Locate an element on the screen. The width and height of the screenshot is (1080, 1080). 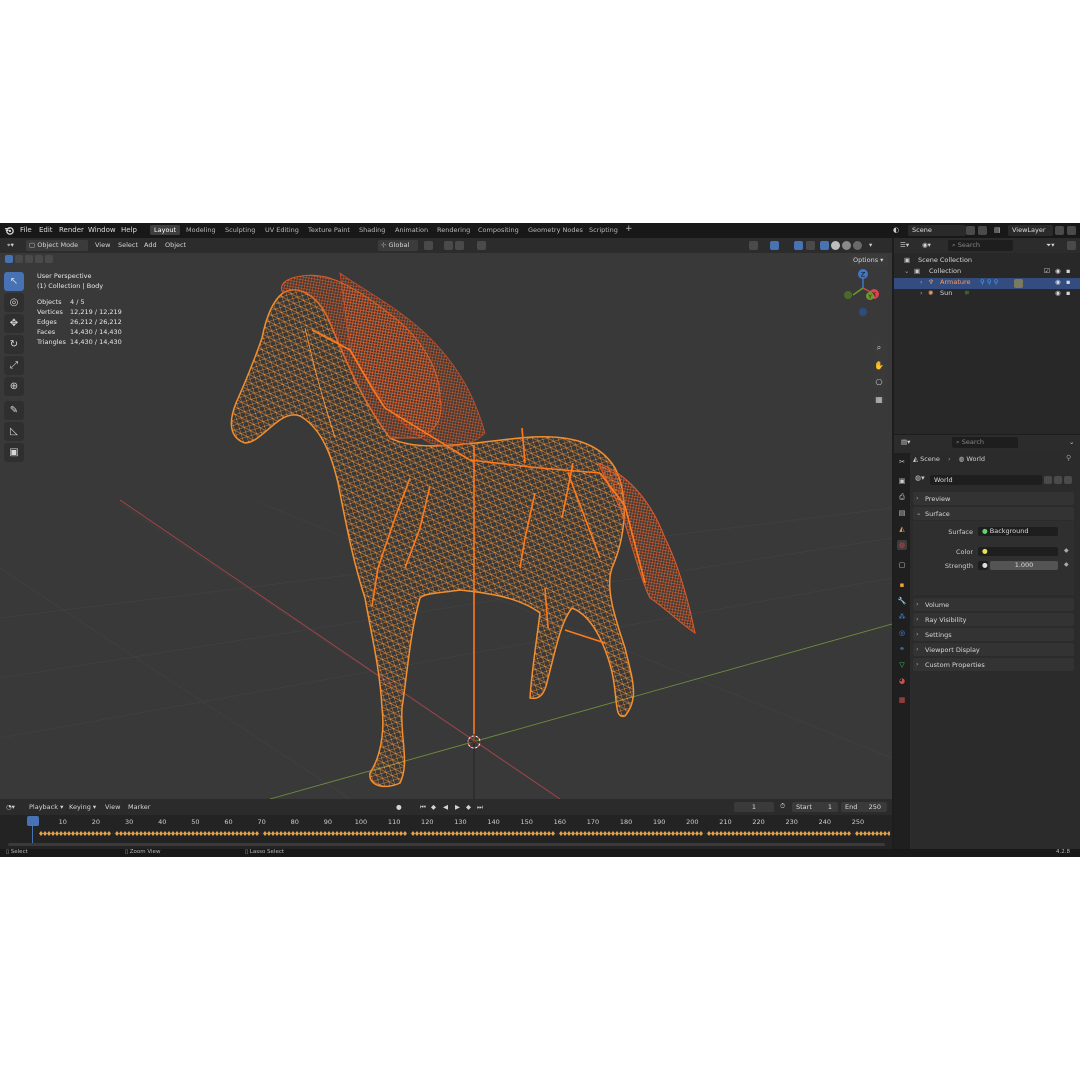
add-workspace-icon: + is located at coordinates (629, 229).